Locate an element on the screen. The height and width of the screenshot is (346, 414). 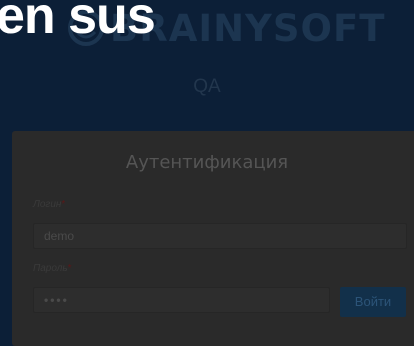
password-required-mark: * is located at coordinates (69, 268).